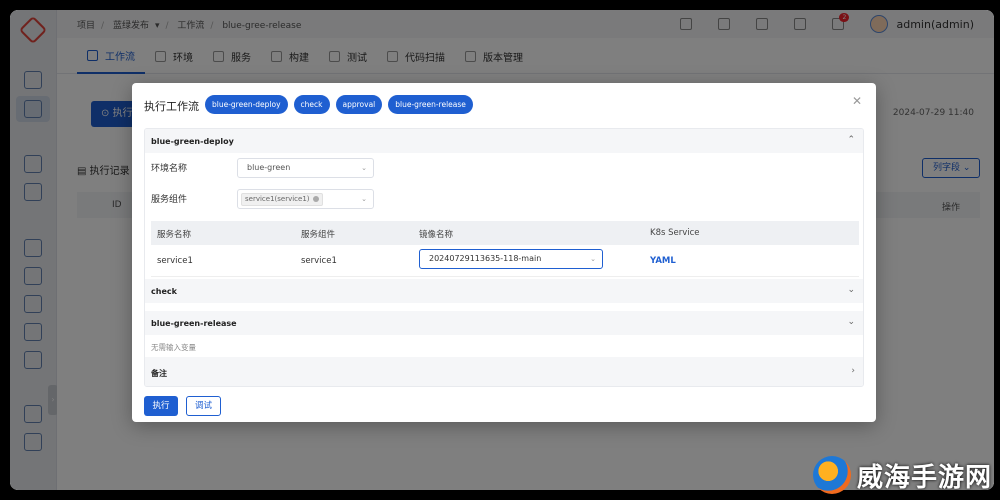 The height and width of the screenshot is (500, 1000). What do you see at coordinates (192, 141) in the screenshot?
I see `section-title: blue-green-deploy` at bounding box center [192, 141].